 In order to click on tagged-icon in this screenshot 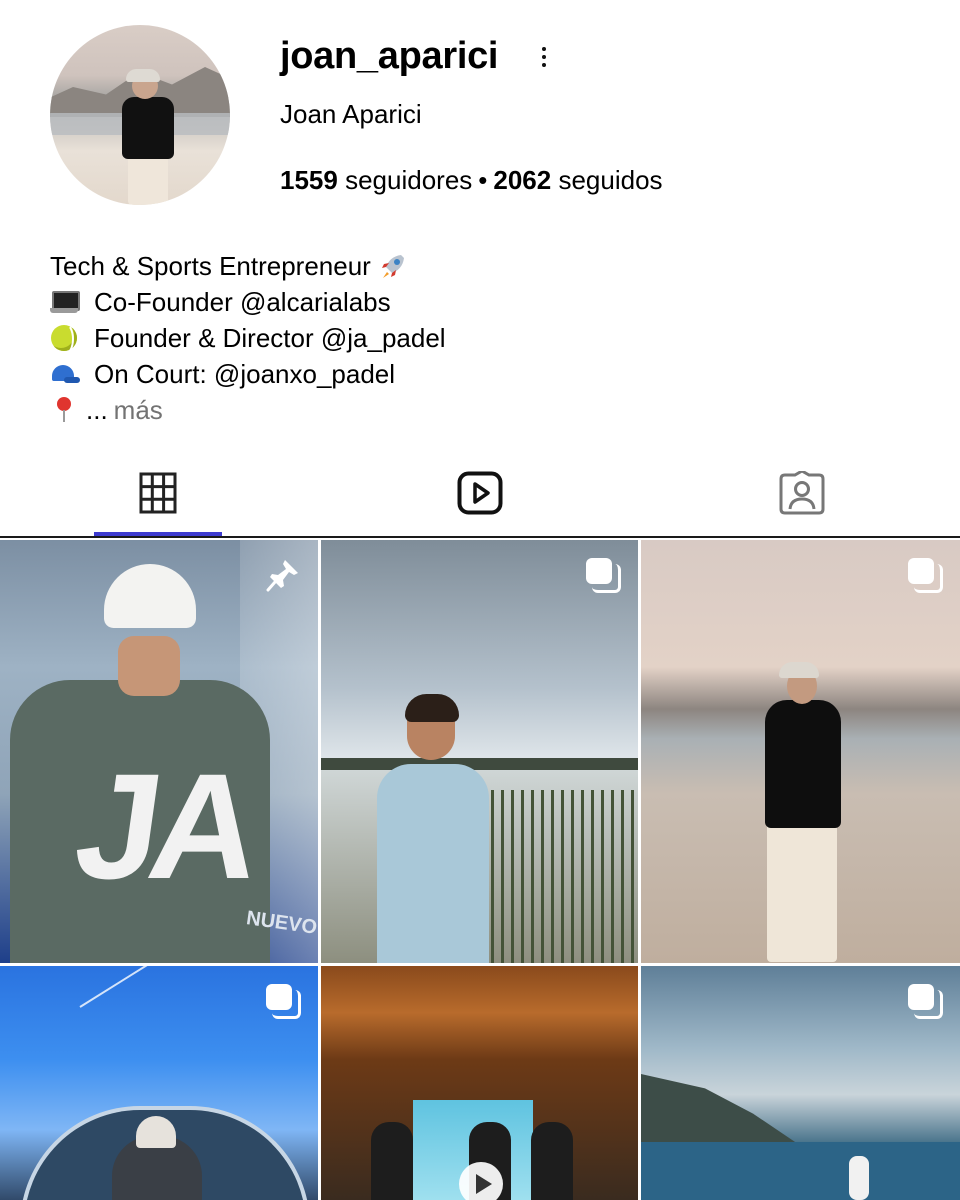, I will do `click(802, 493)`.